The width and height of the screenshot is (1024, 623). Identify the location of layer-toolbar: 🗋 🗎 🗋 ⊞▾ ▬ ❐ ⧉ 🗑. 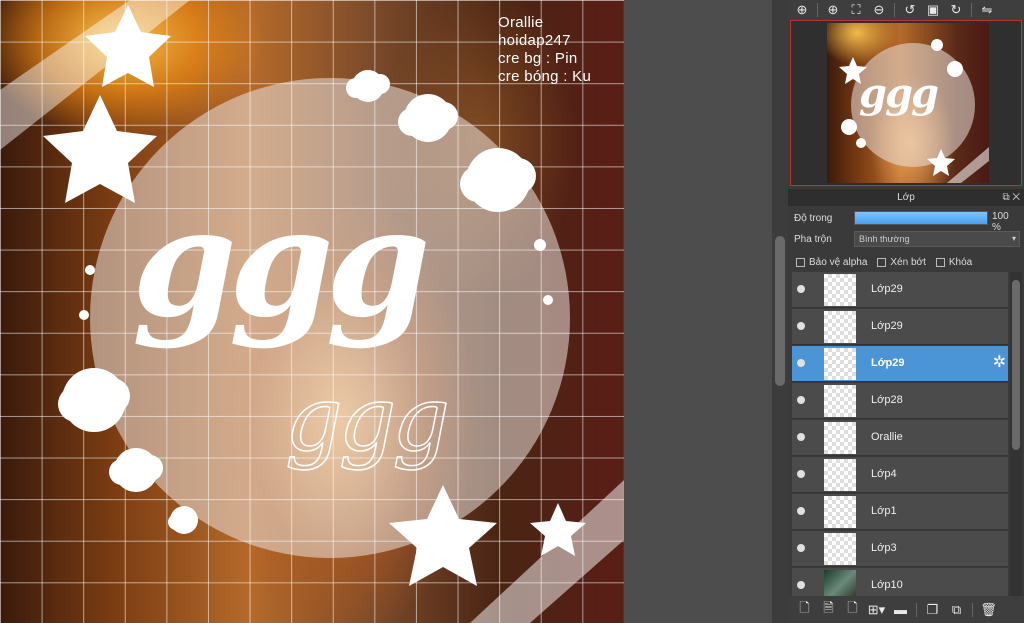
(906, 609).